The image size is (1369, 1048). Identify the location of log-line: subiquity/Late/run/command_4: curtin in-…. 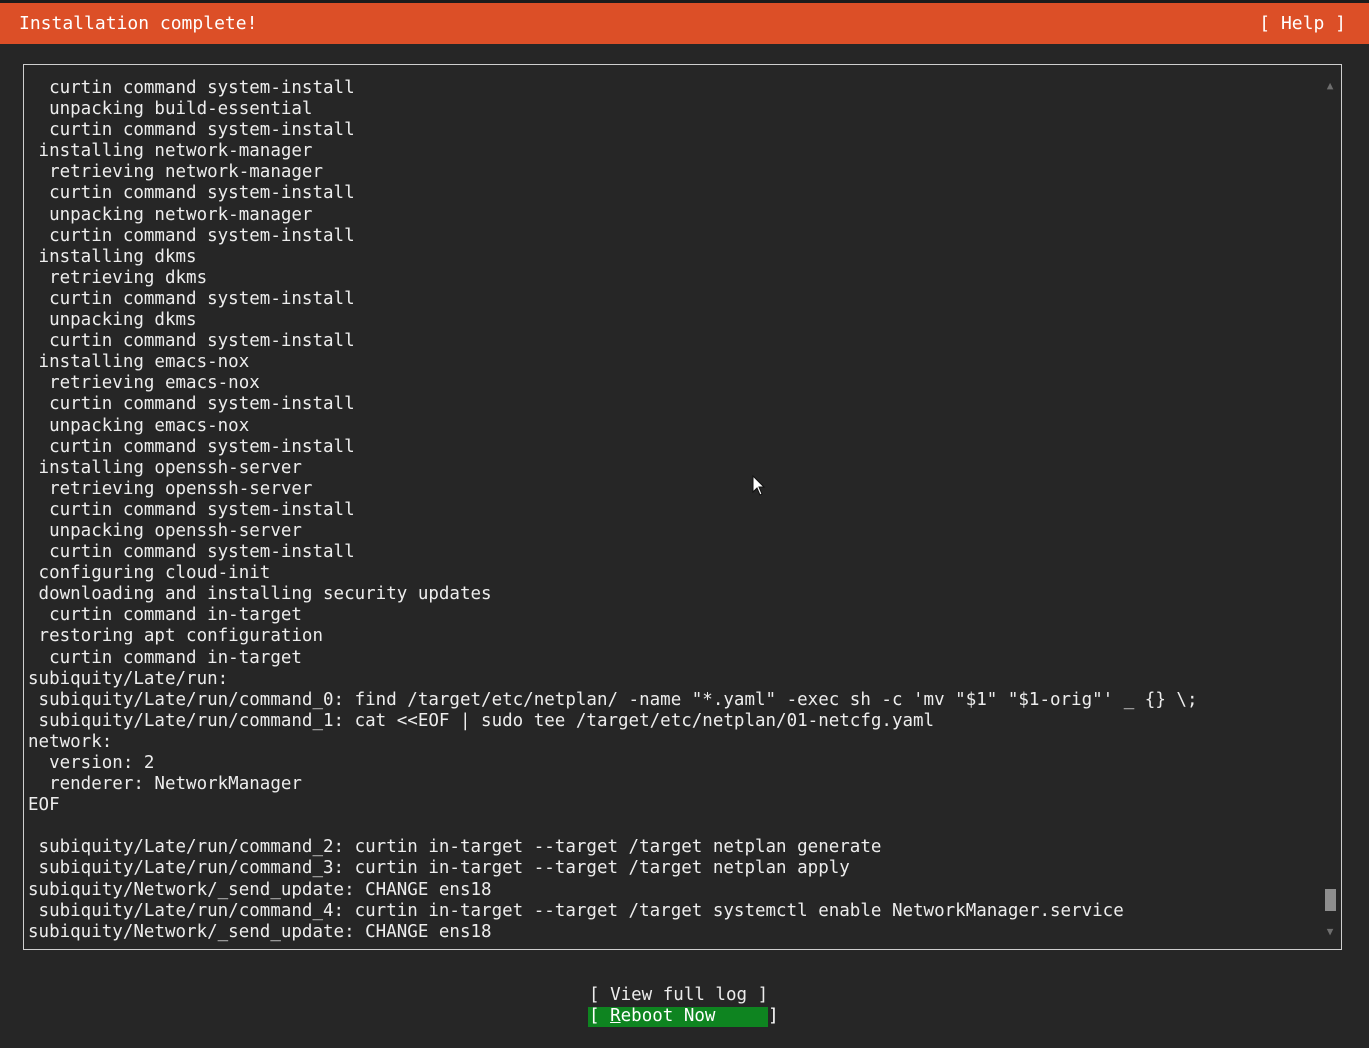
(576, 910).